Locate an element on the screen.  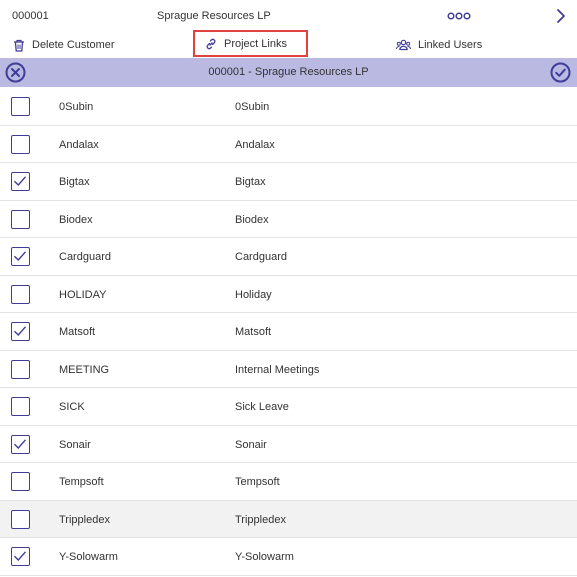
list-item: Matsoft Matsoft is located at coordinates (288, 332).